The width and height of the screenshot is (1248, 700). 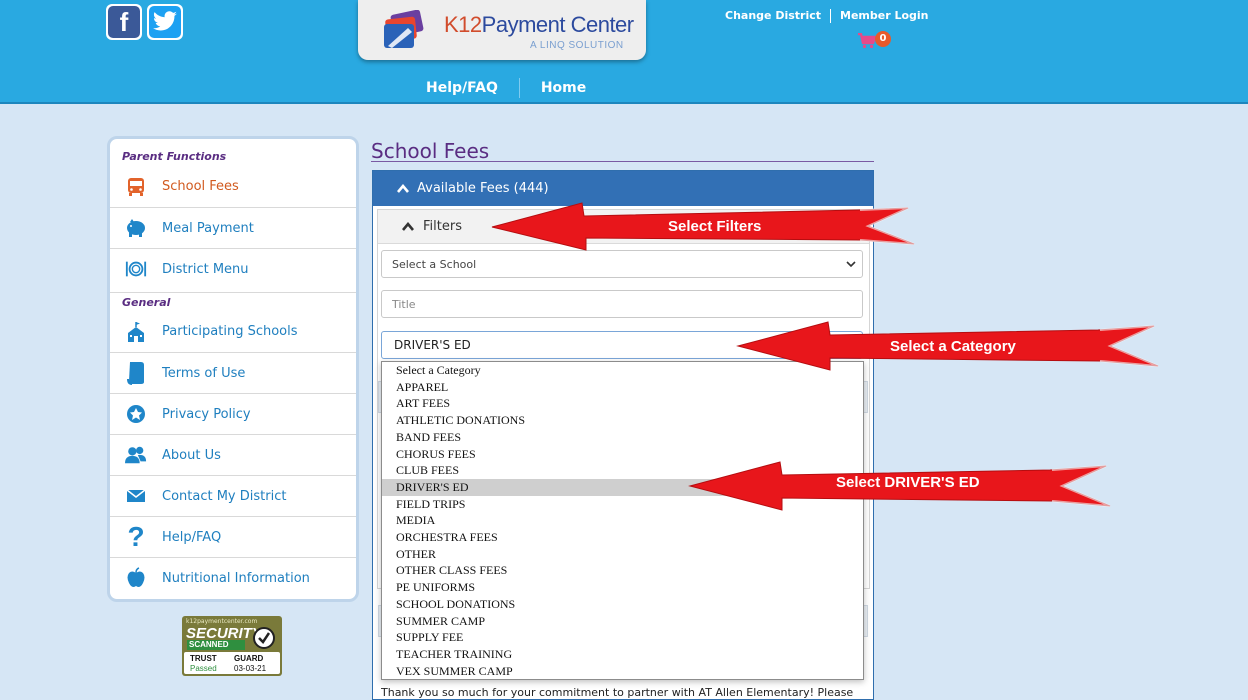 I want to click on trust-passed: Passed, so click(x=203, y=668).